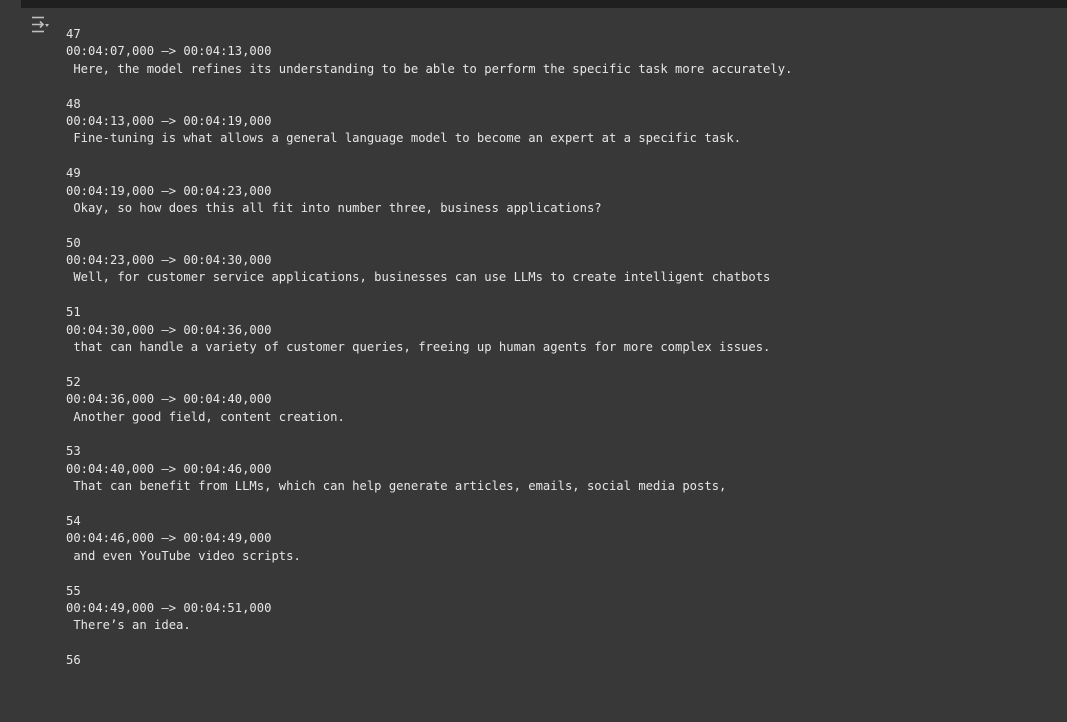 This screenshot has height=722, width=1067. Describe the element at coordinates (169, 329) in the screenshot. I see `subtitle-time: 00:04:30,000 —> 00:04:36,000` at that location.